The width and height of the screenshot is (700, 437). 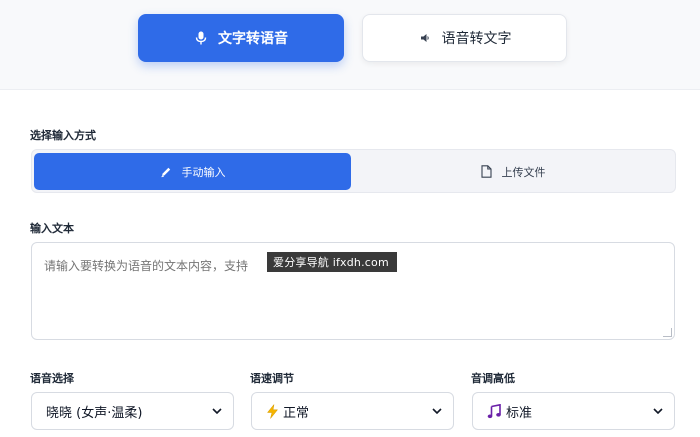 I want to click on upload-file-button: 上传文件, so click(x=513, y=171).